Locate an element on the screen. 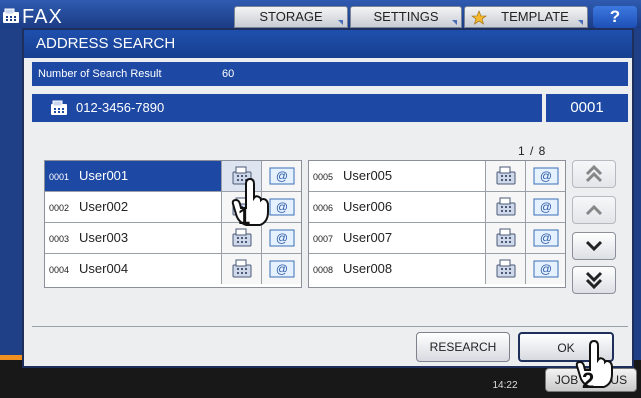  scroll-bottom-button is located at coordinates (594, 280).